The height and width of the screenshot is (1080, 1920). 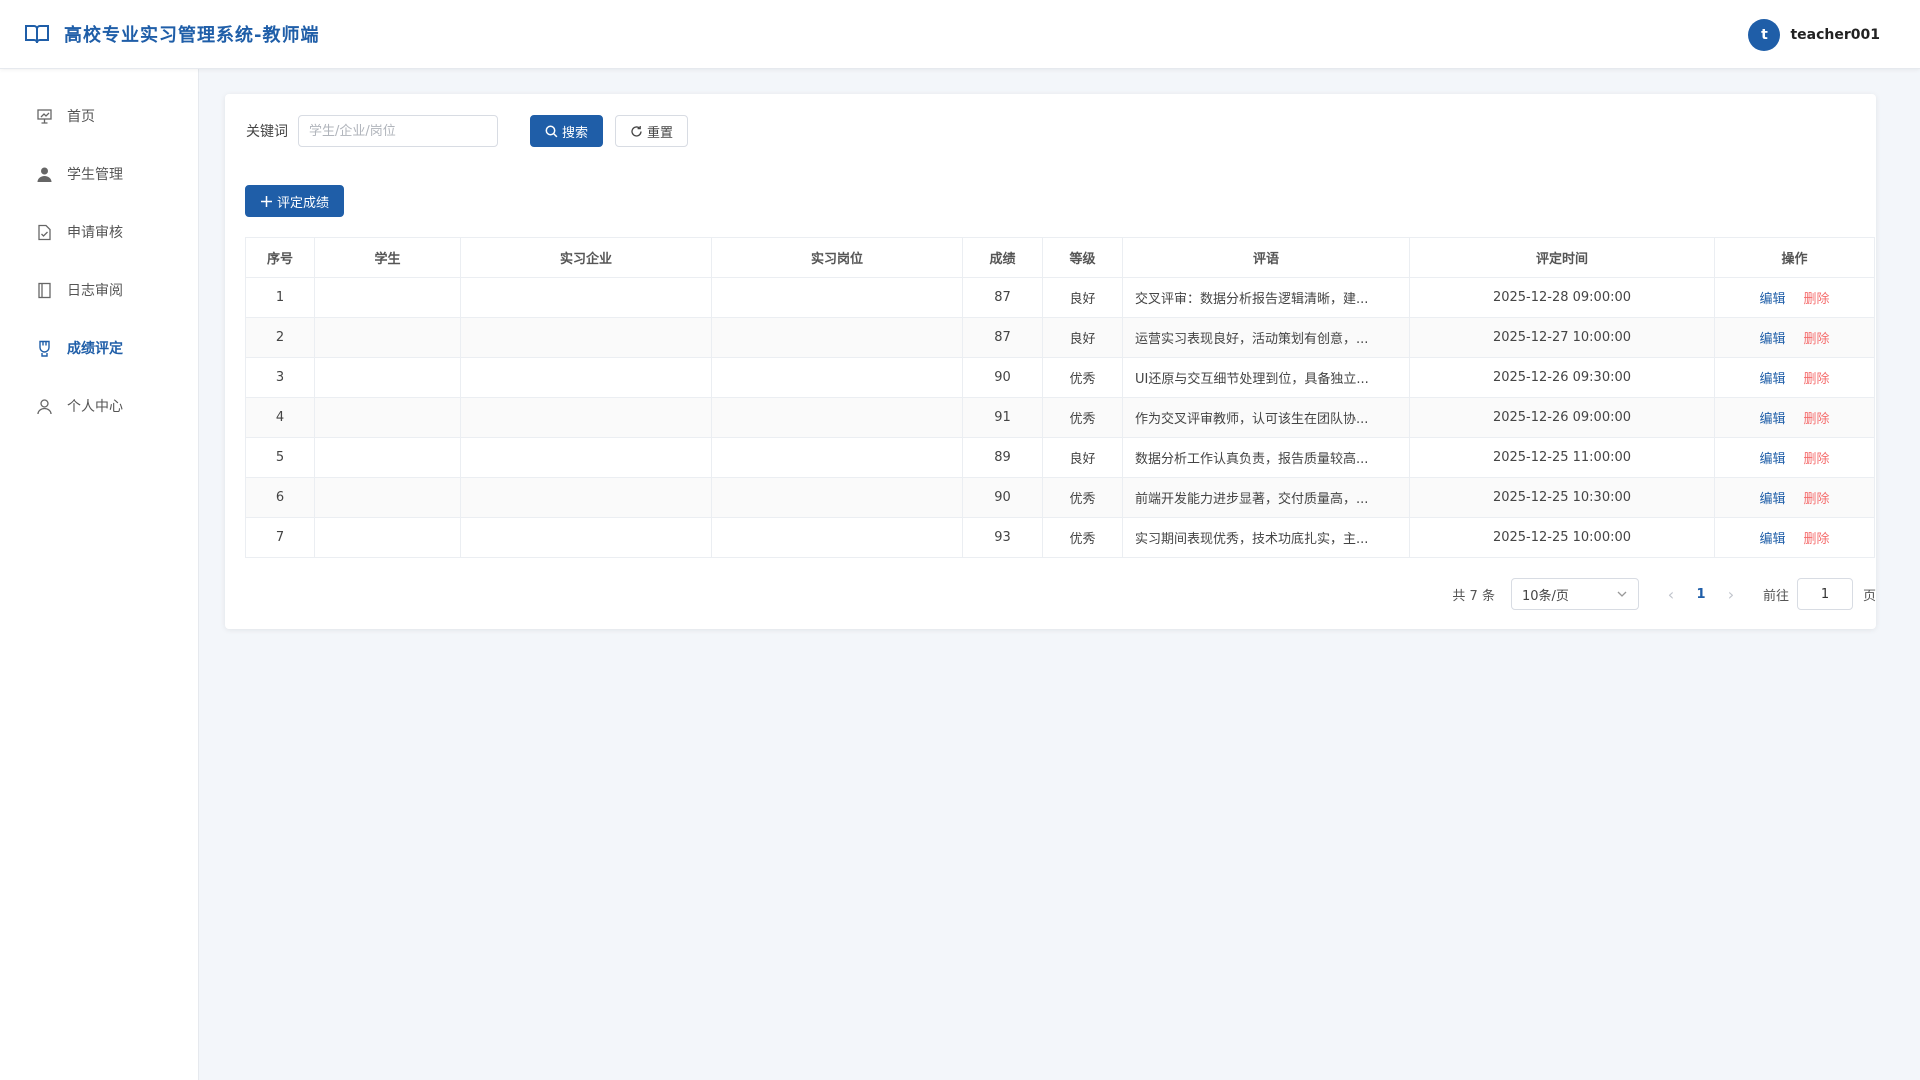 What do you see at coordinates (267, 132) in the screenshot?
I see `keyword-label: 关键词` at bounding box center [267, 132].